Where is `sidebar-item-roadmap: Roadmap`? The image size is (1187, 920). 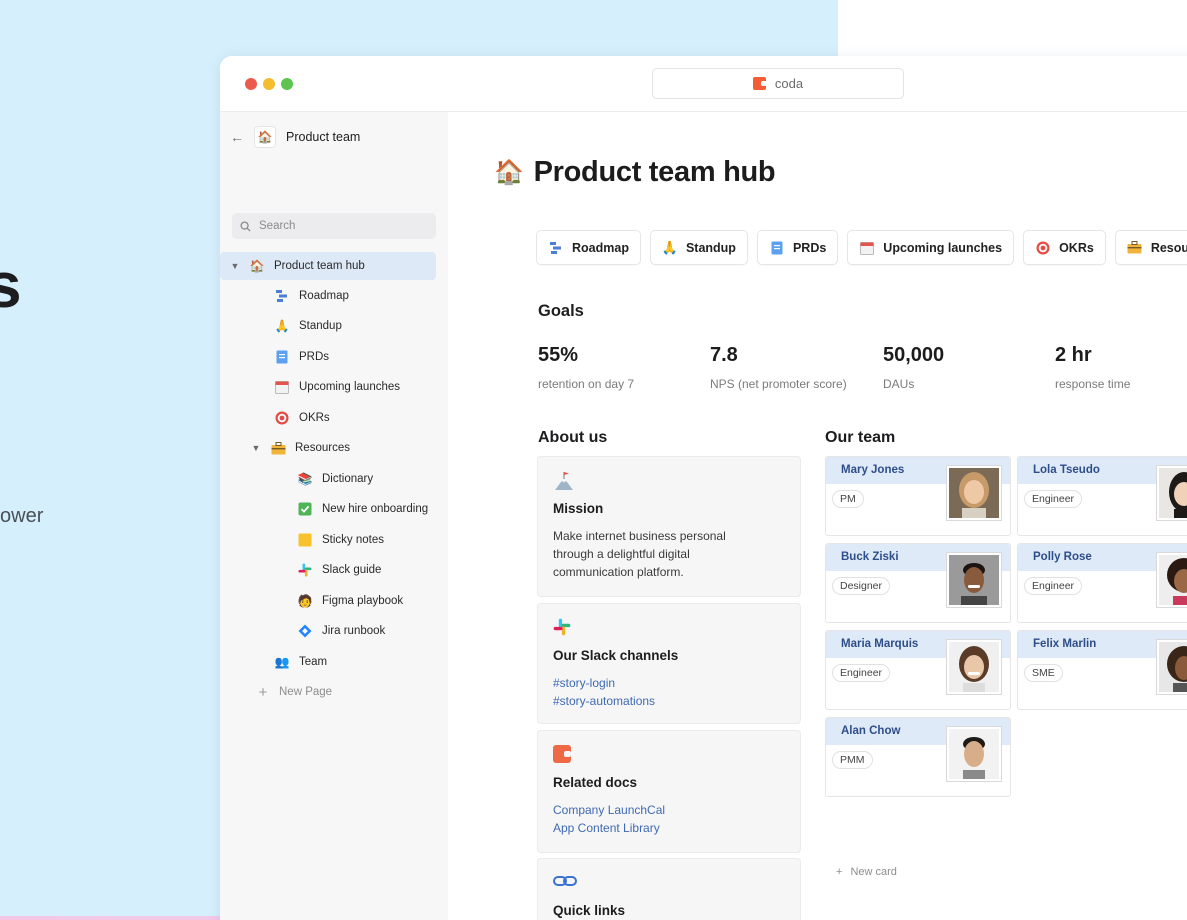
sidebar-item-roadmap: Roadmap is located at coordinates (311, 296).